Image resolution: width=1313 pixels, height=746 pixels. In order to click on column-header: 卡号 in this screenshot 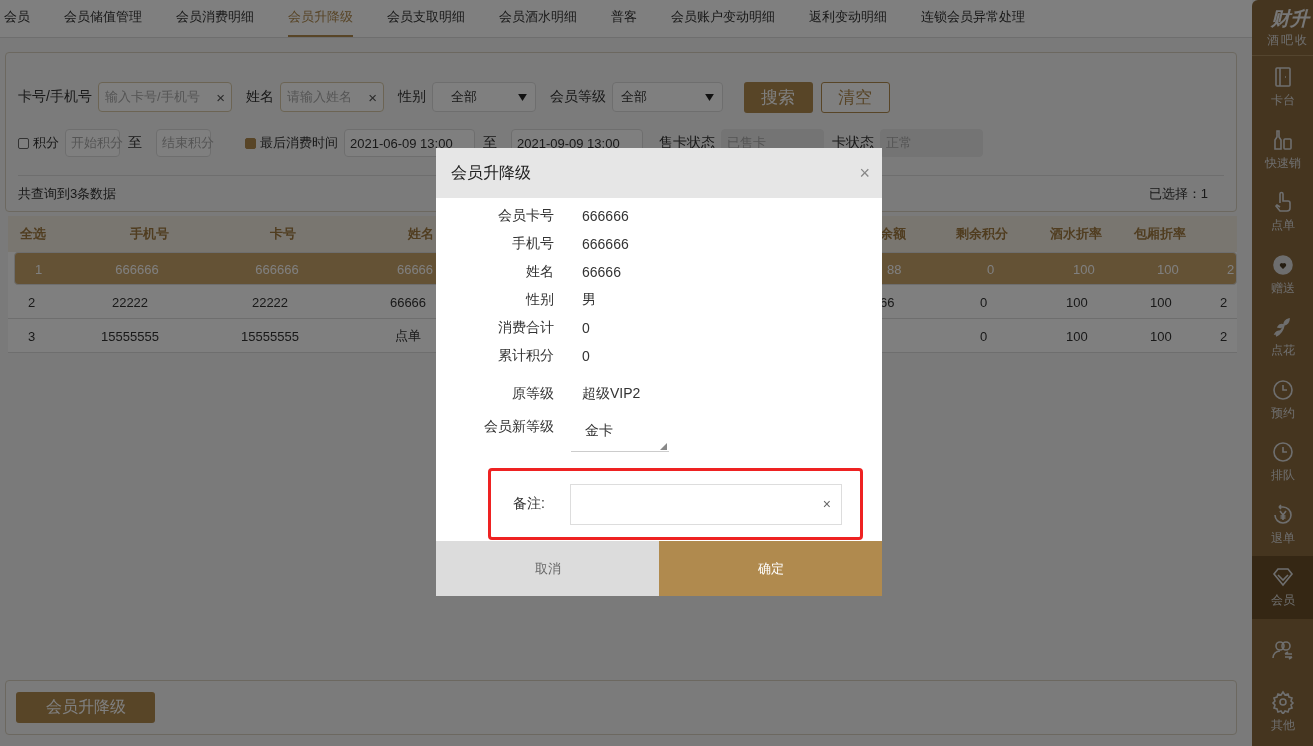, I will do `click(283, 234)`.